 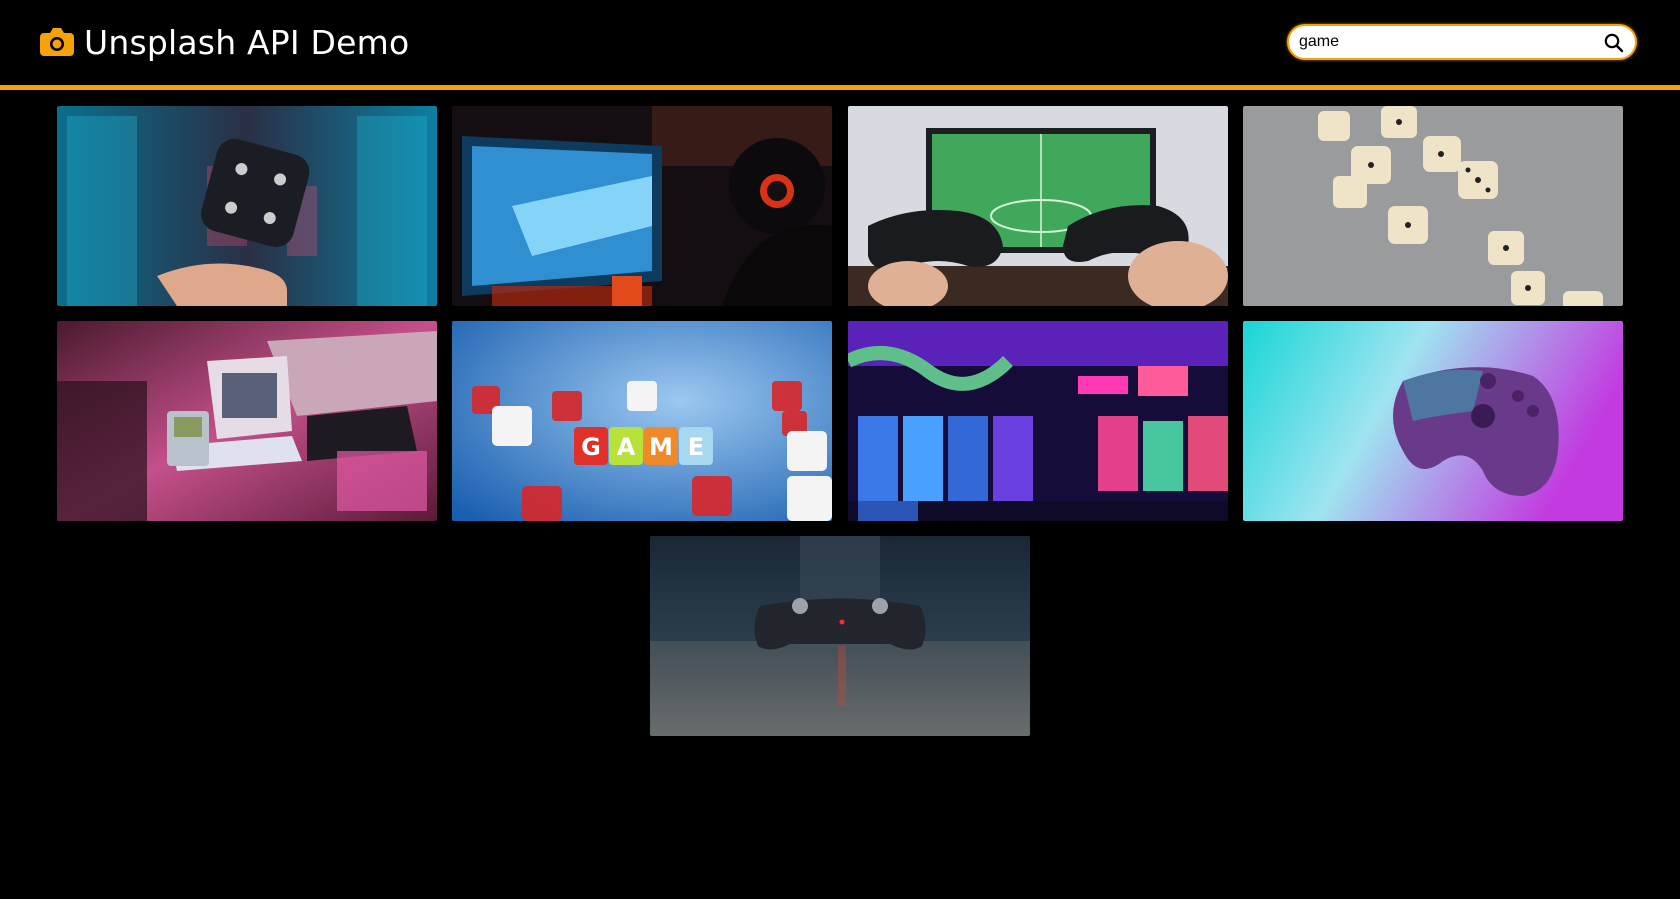 I want to click on app-header: Unsplash API Demo, so click(x=840, y=45).